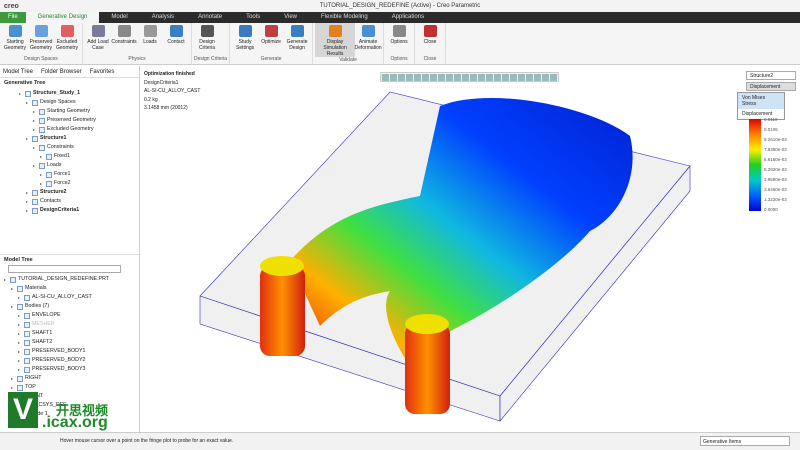 This screenshot has height=450, width=800. What do you see at coordinates (344, 17) in the screenshot?
I see `tab-flexible-modeling: Flexible Modeling` at bounding box center [344, 17].